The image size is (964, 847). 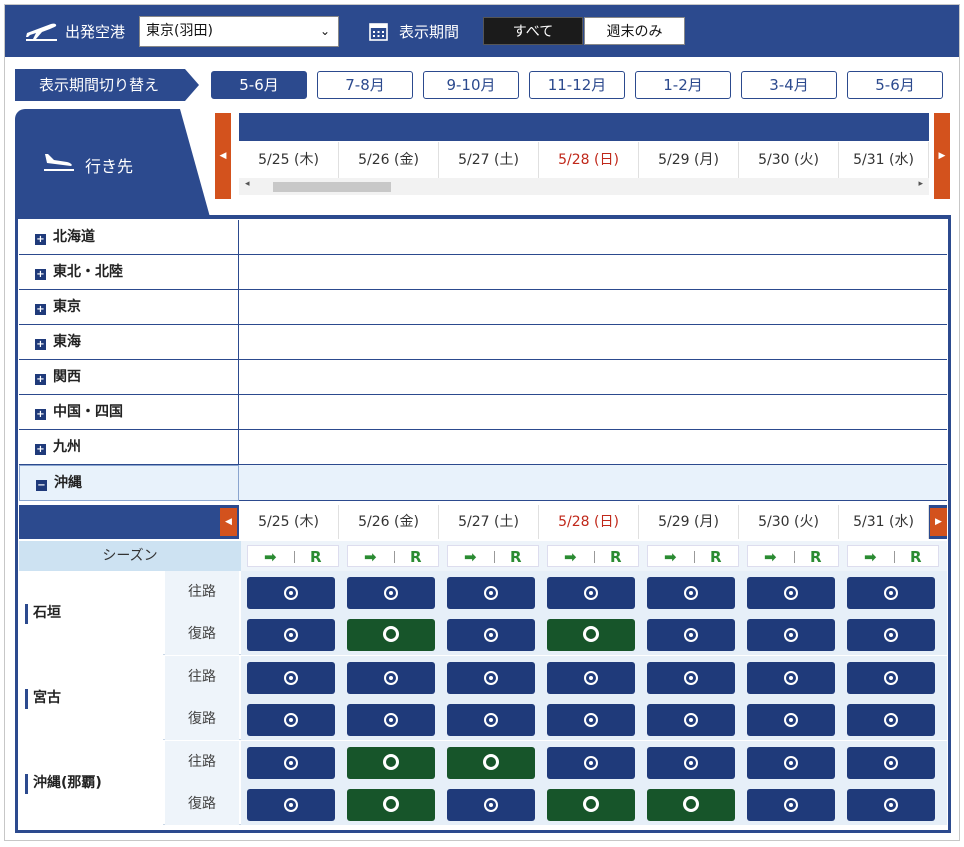 I want to click on scroll-left-icon: ◂, so click(x=247, y=184).